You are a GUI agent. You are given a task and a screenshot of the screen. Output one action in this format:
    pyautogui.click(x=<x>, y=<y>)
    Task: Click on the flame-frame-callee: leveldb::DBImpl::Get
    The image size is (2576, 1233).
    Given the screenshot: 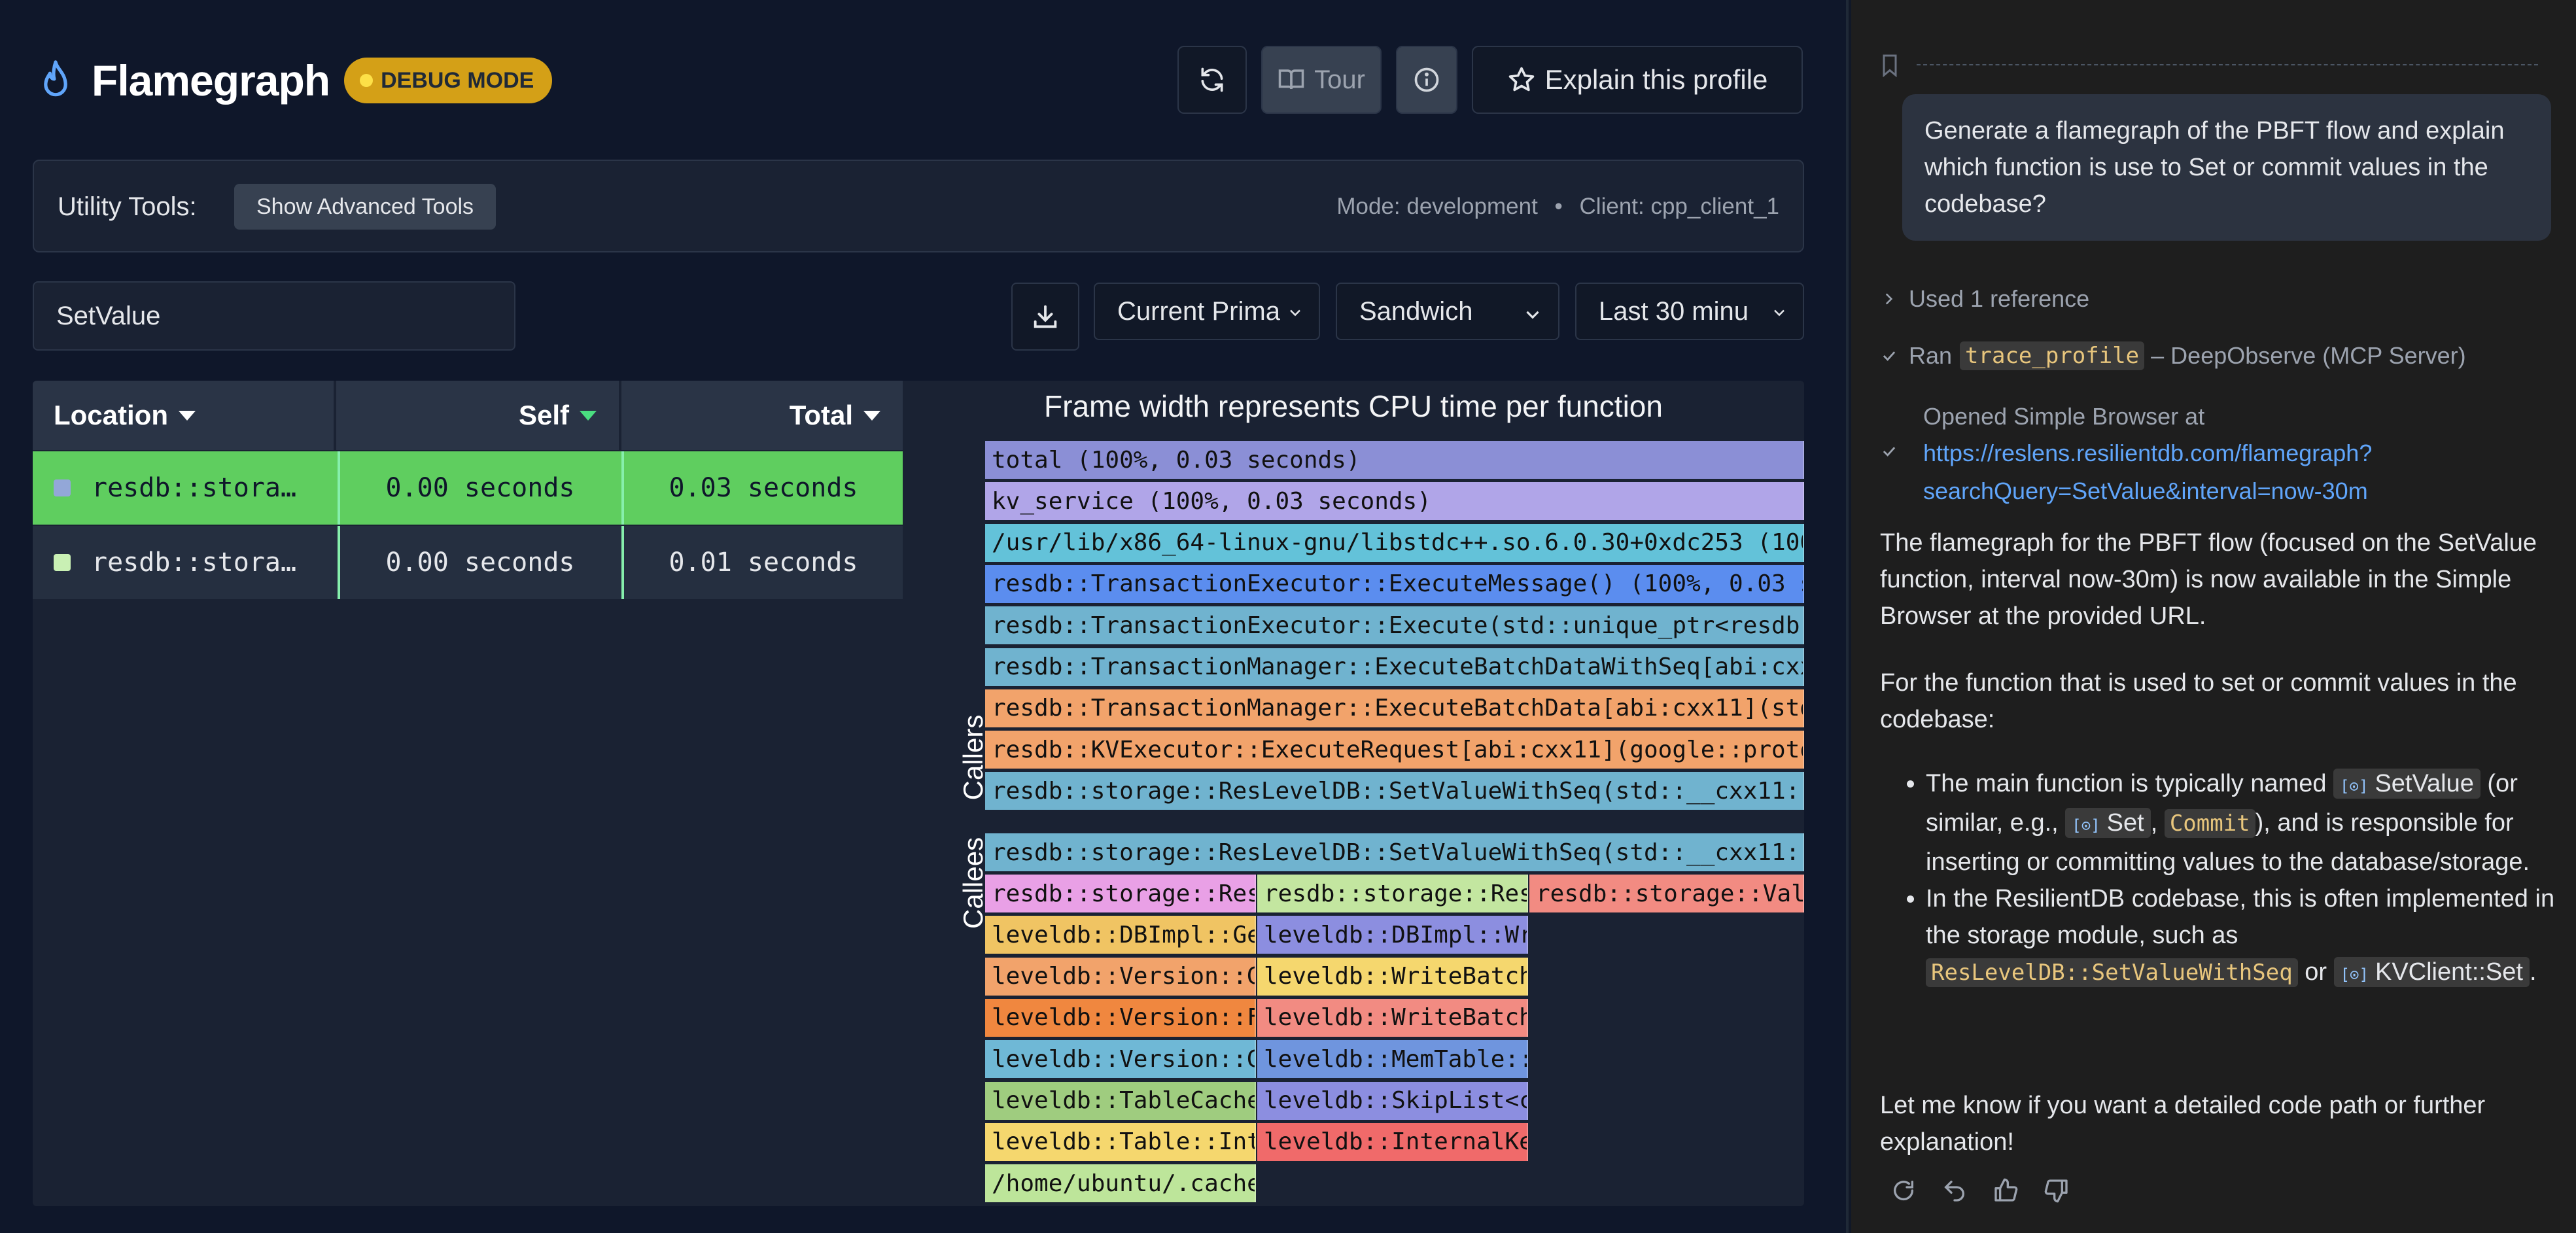 What is the action you would take?
    pyautogui.click(x=1120, y=935)
    